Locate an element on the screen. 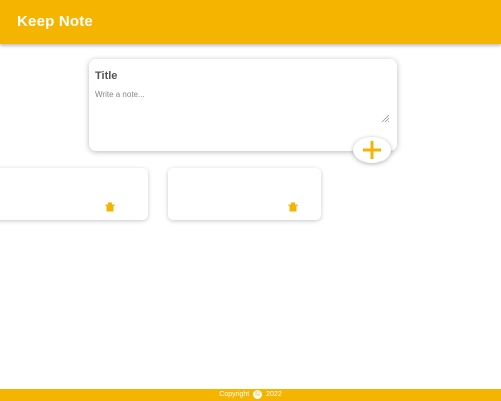  app-footer: Copyright © 2022 is located at coordinates (250, 395).